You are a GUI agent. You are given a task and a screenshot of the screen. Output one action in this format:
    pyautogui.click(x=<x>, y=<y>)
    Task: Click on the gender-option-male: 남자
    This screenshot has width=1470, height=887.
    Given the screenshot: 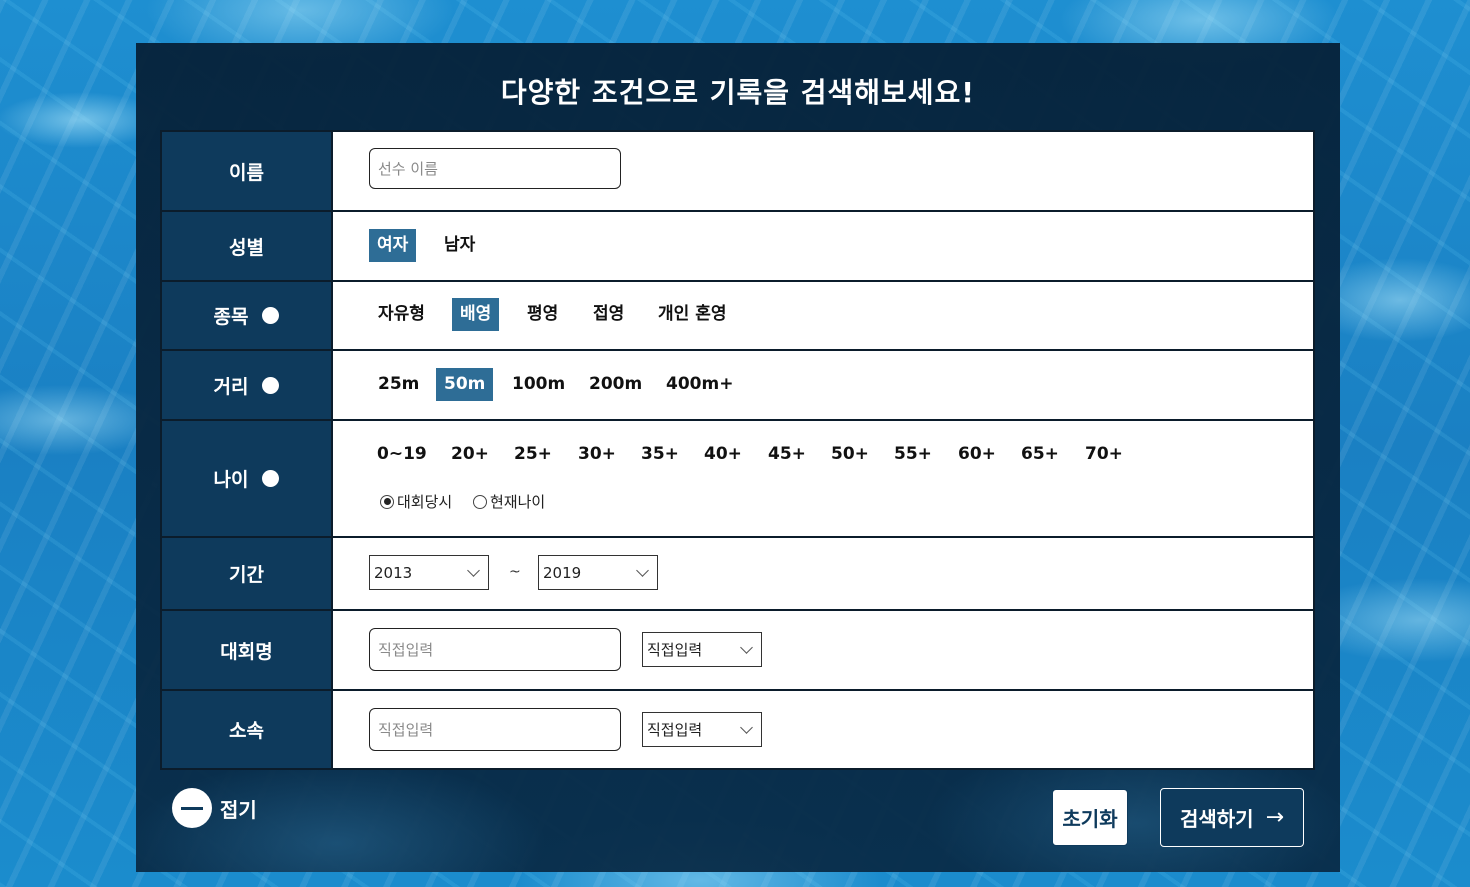 What is the action you would take?
    pyautogui.click(x=459, y=245)
    